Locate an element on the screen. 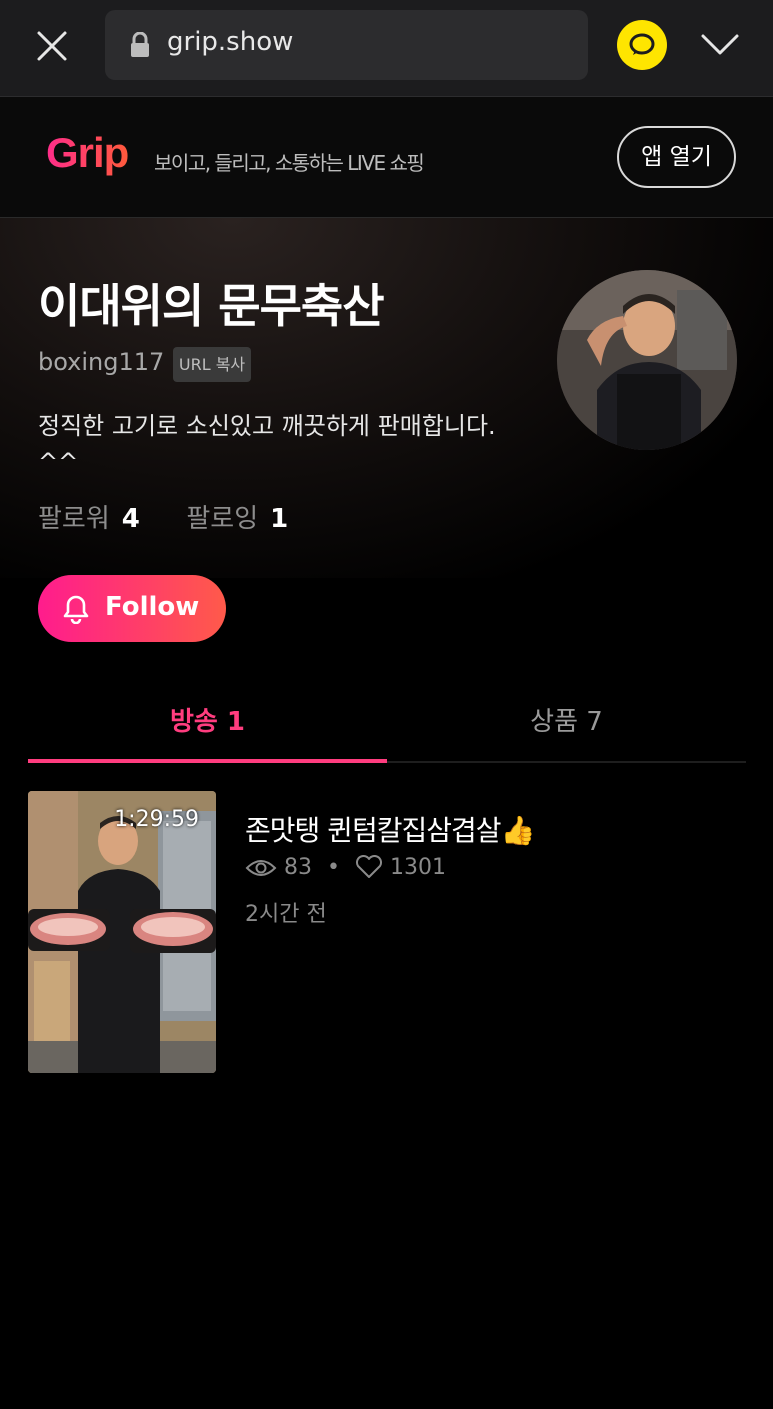  follow-button: Follow is located at coordinates (132, 608).